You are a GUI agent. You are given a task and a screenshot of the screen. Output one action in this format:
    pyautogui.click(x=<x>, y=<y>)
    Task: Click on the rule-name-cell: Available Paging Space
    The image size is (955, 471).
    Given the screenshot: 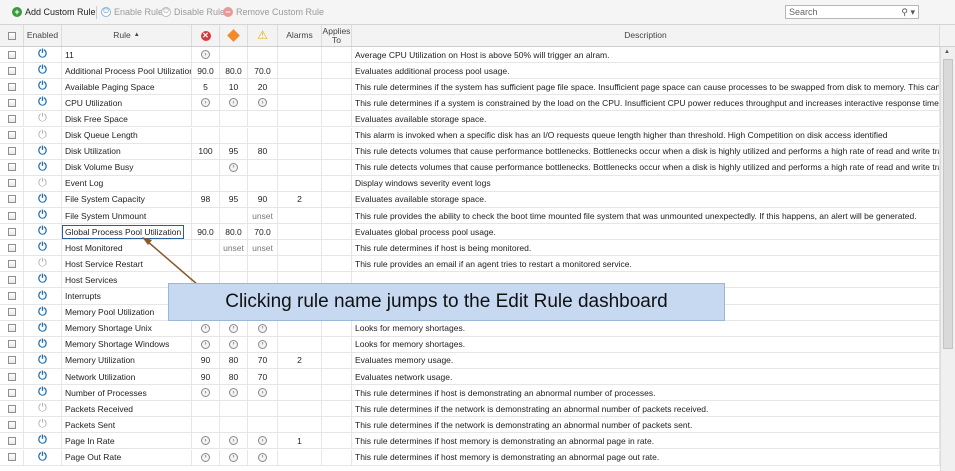 What is the action you would take?
    pyautogui.click(x=127, y=87)
    